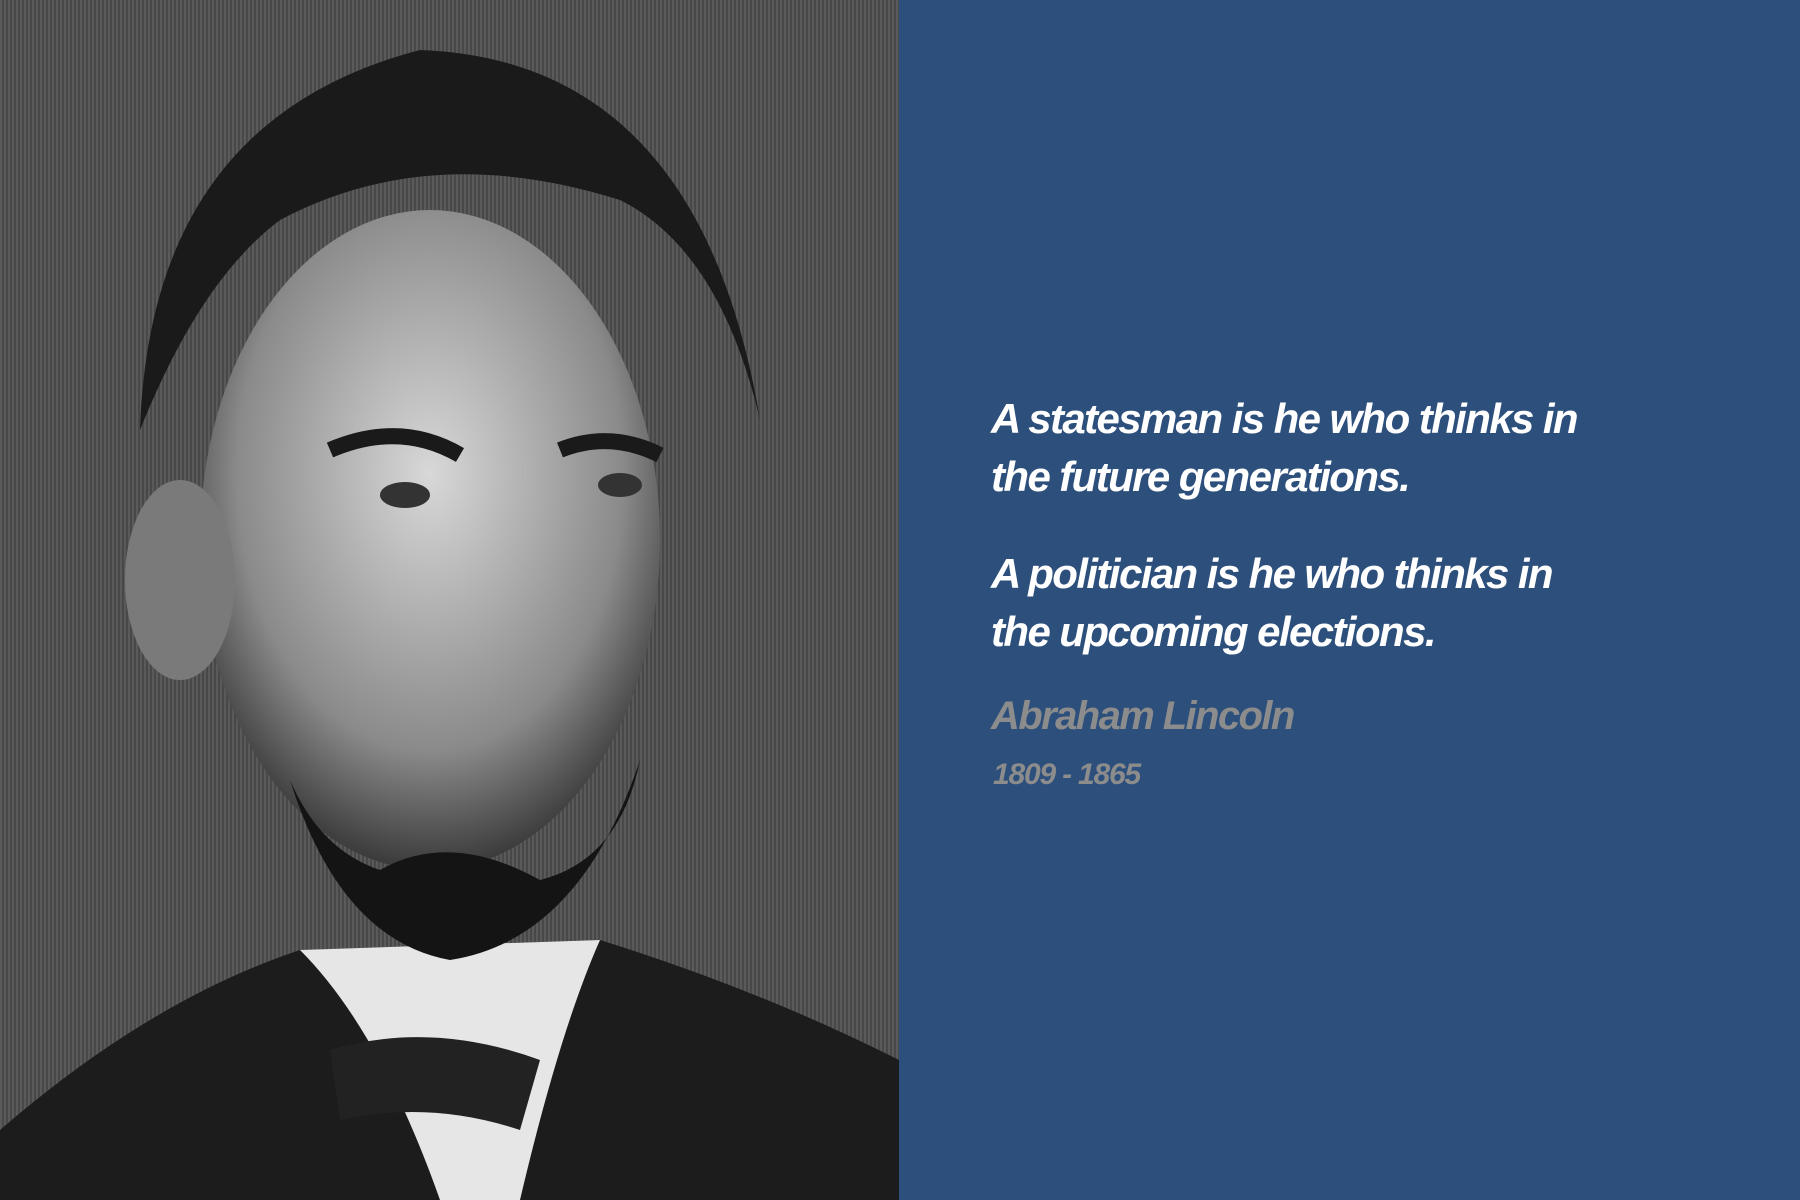  I want to click on quote-politician-line-2: the upcoming elections., so click(1214, 631).